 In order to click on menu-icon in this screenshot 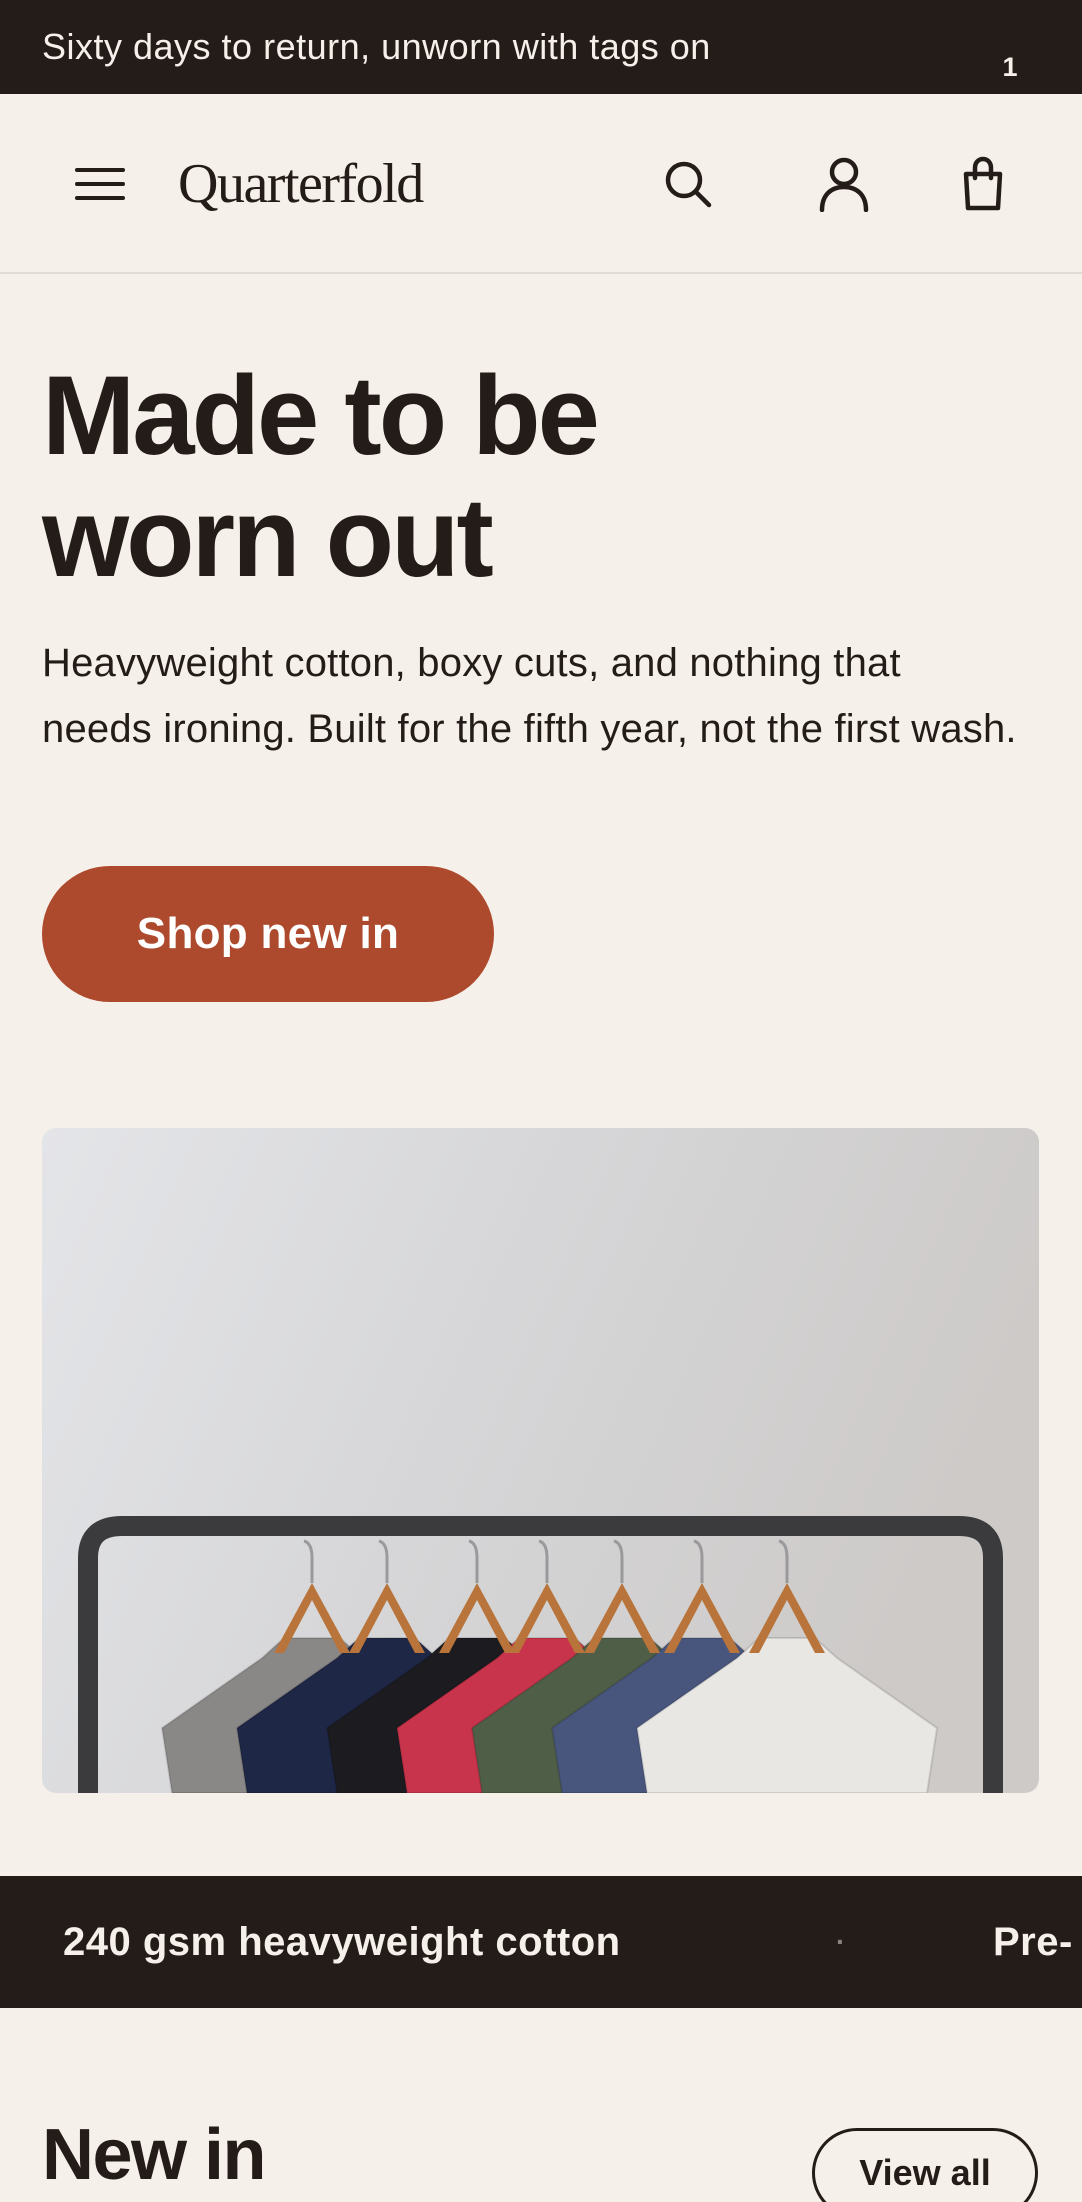, I will do `click(100, 184)`.